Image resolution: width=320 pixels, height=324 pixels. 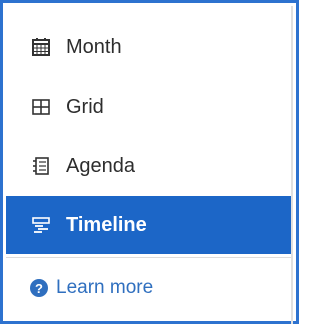 What do you see at coordinates (85, 106) in the screenshot?
I see `menu-item-label: Grid` at bounding box center [85, 106].